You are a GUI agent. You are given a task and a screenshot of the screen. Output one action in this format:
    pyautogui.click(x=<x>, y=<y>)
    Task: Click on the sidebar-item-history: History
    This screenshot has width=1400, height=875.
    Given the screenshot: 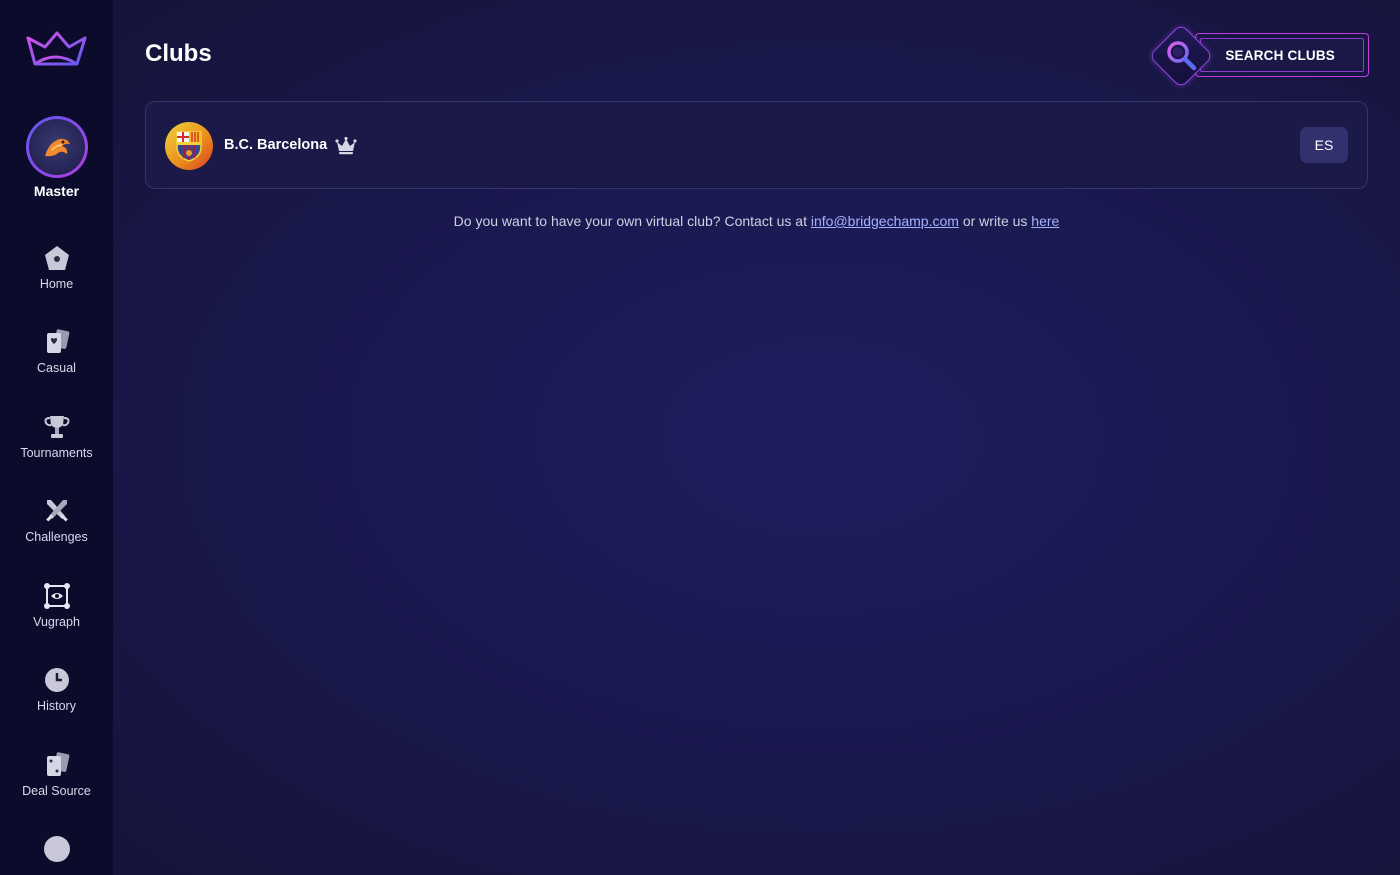 What is the action you would take?
    pyautogui.click(x=56, y=700)
    